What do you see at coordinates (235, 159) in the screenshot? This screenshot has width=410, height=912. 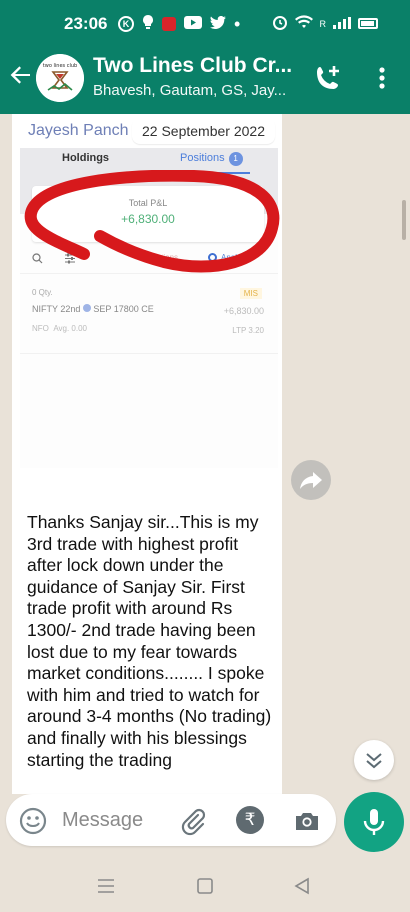 I see `tab-count-badge: 1` at bounding box center [235, 159].